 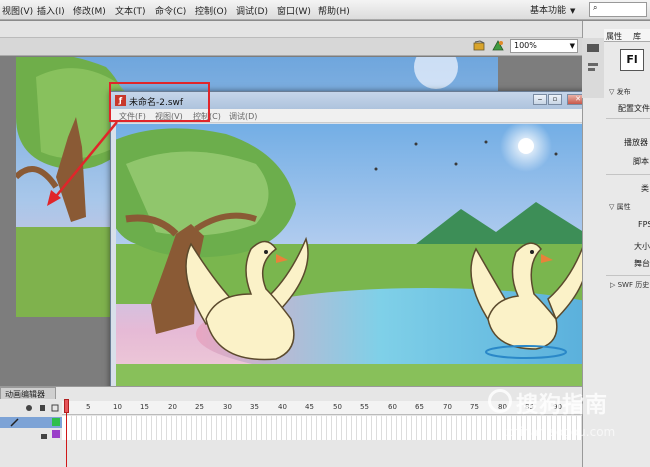 I want to click on frame-number: 70, so click(x=447, y=407).